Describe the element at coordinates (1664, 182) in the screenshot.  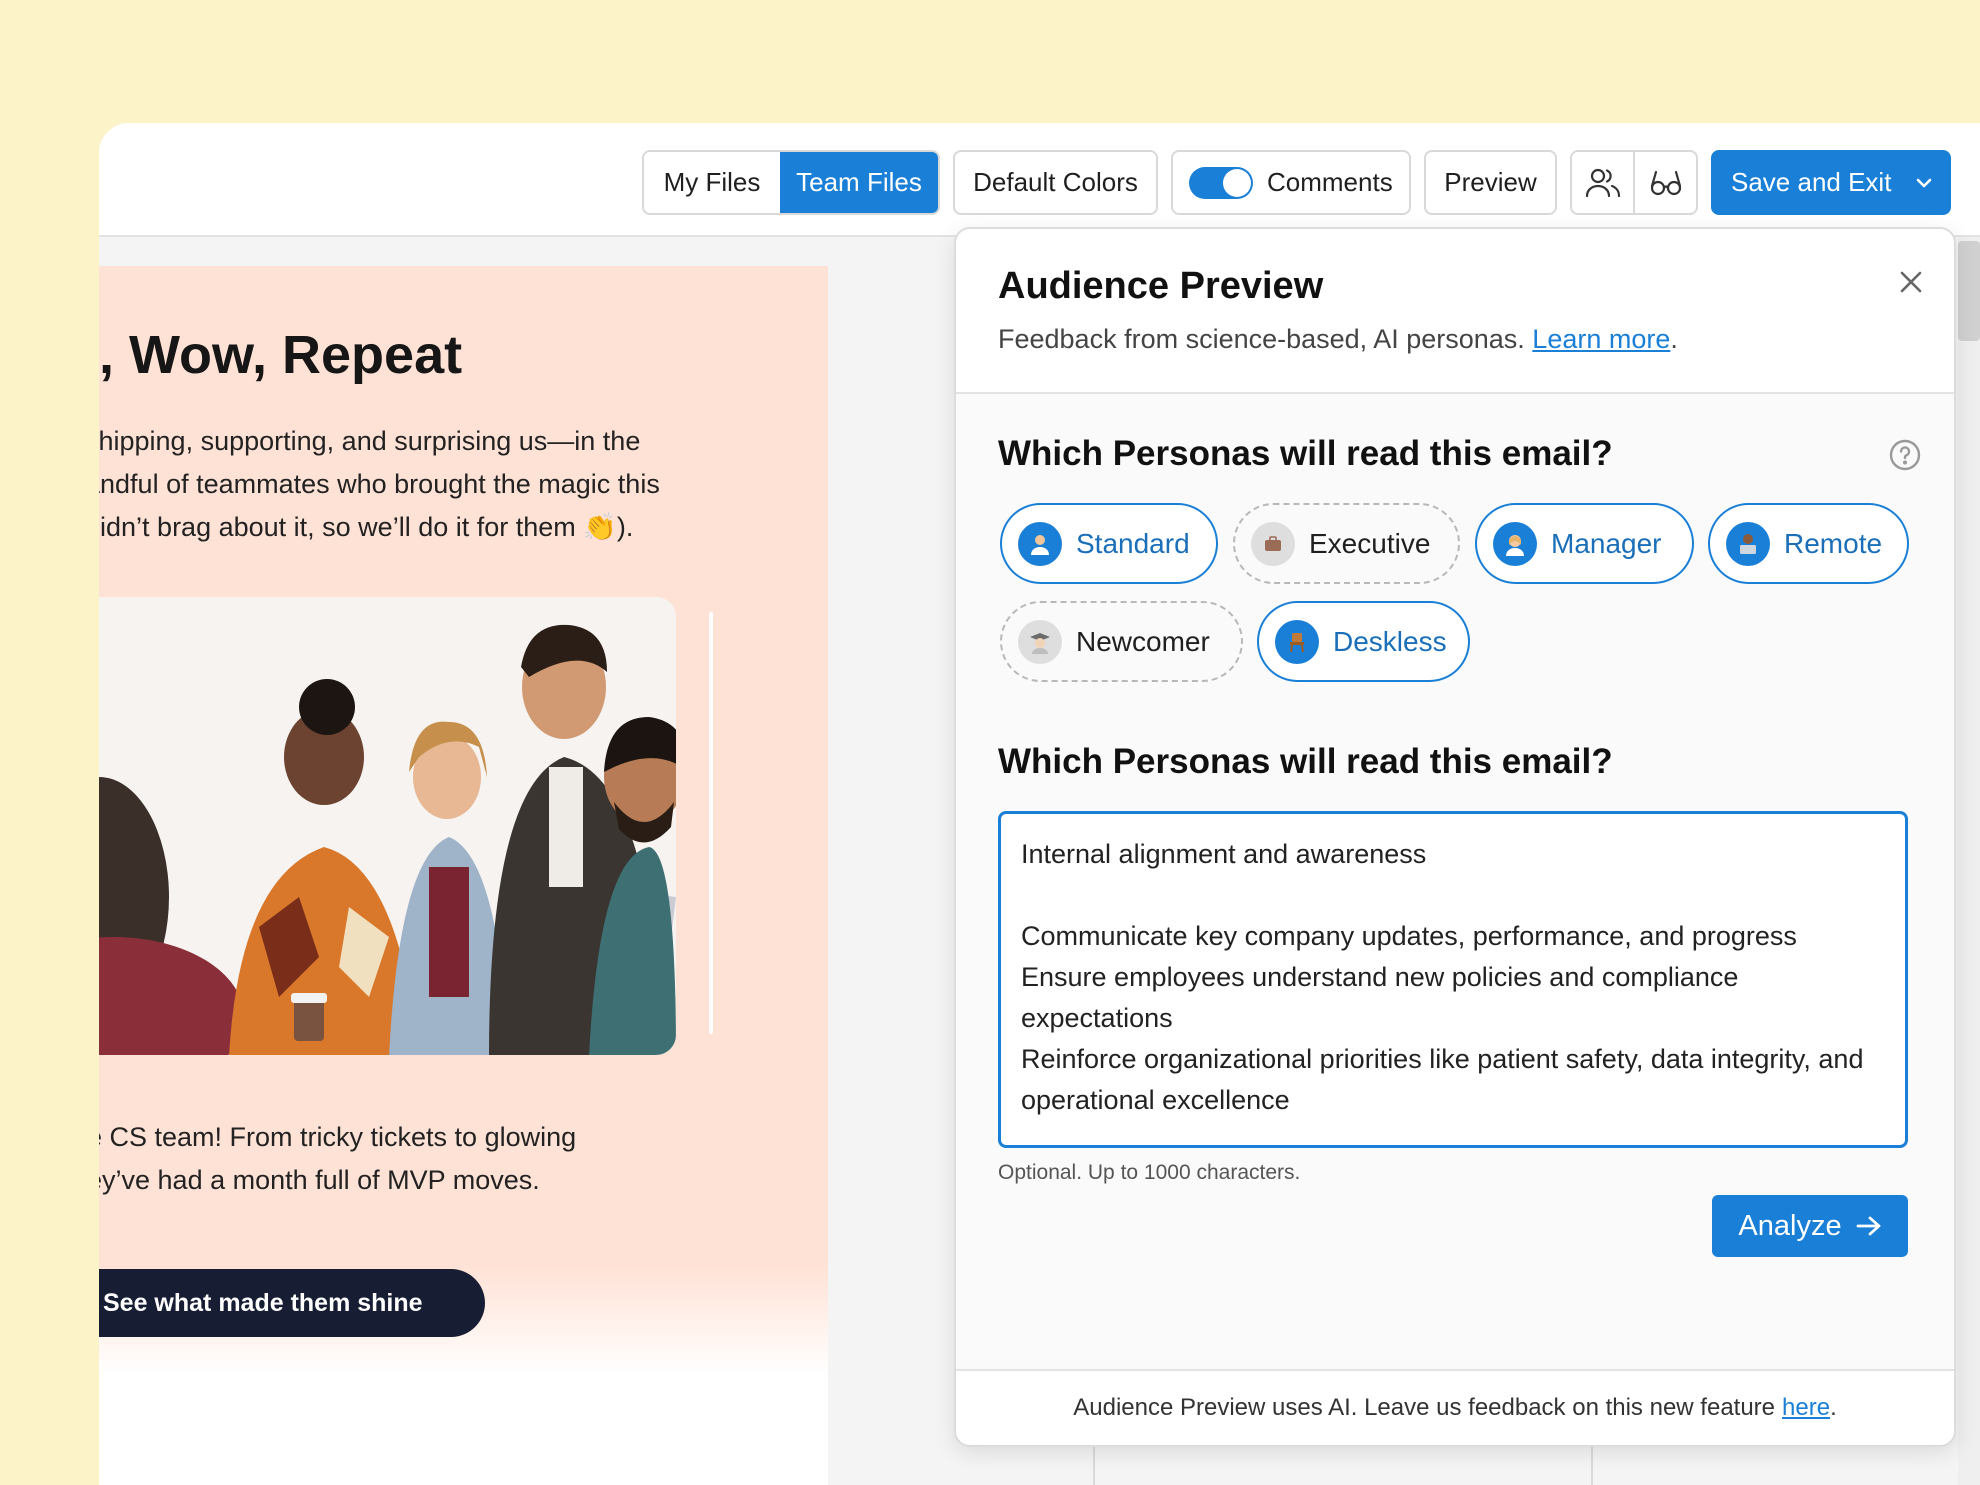
I see `glasses-icon` at that location.